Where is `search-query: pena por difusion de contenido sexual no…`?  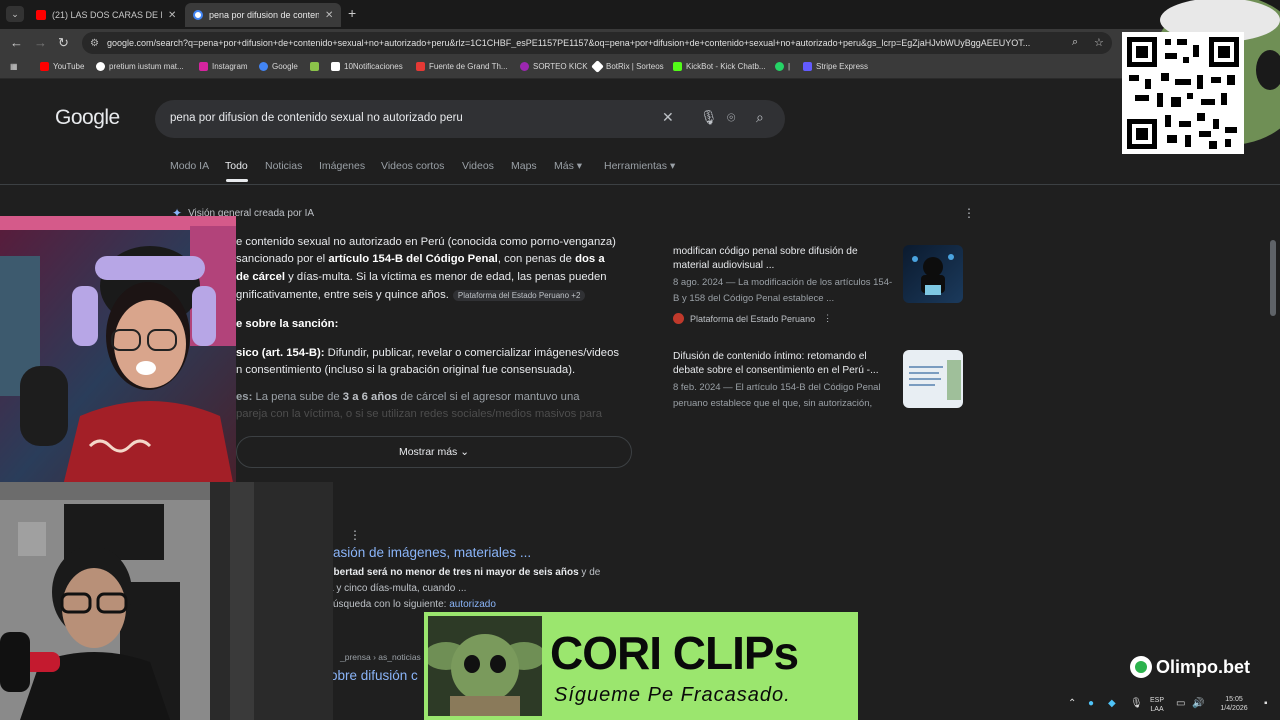
search-query: pena por difusion de contenido sexual no… is located at coordinates (316, 118).